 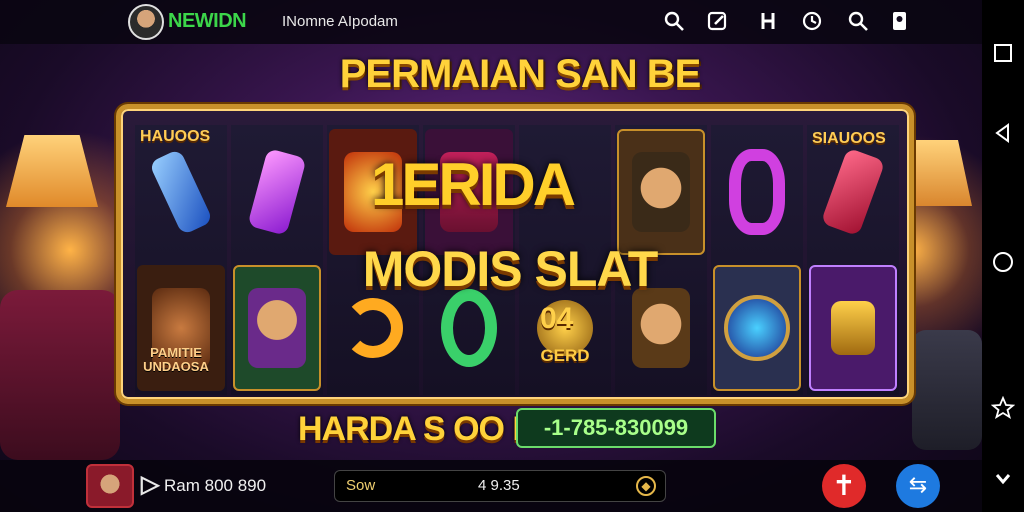 I want to click on headline-secondary: MODIS SLAT, so click(x=510, y=269).